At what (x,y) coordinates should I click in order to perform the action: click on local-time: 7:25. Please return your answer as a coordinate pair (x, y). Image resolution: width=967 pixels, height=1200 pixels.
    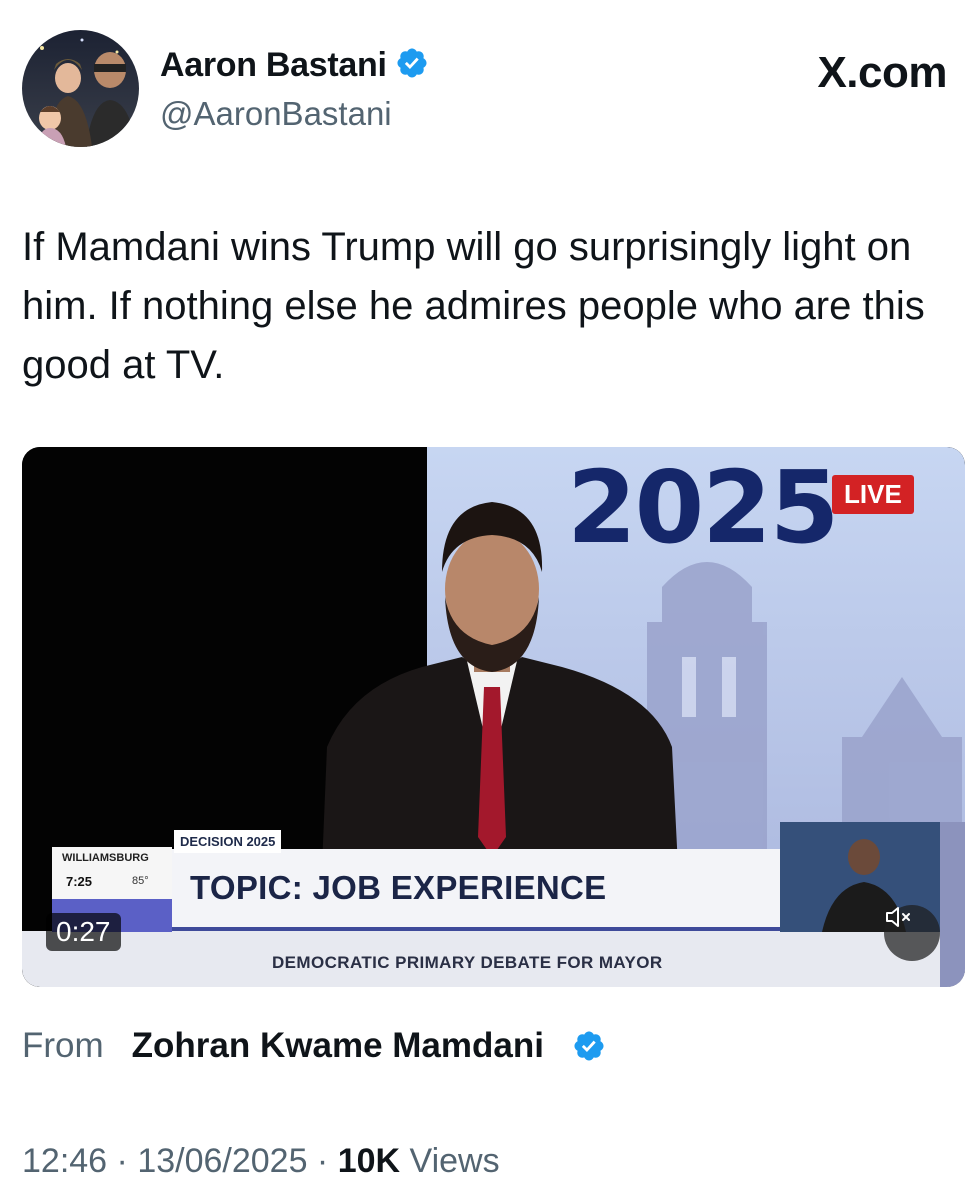
    Looking at the image, I should click on (79, 881).